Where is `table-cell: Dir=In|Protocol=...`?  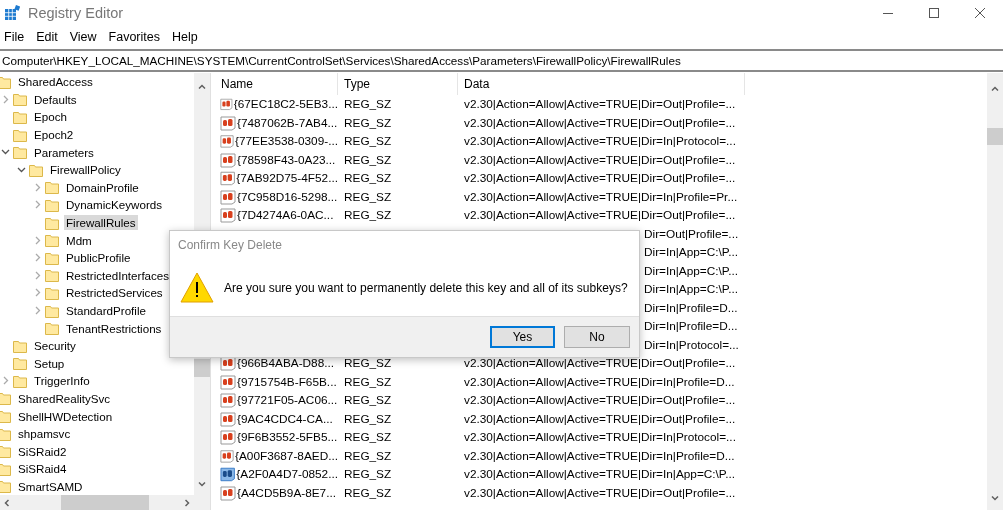 table-cell: Dir=In|Protocol=... is located at coordinates (691, 344).